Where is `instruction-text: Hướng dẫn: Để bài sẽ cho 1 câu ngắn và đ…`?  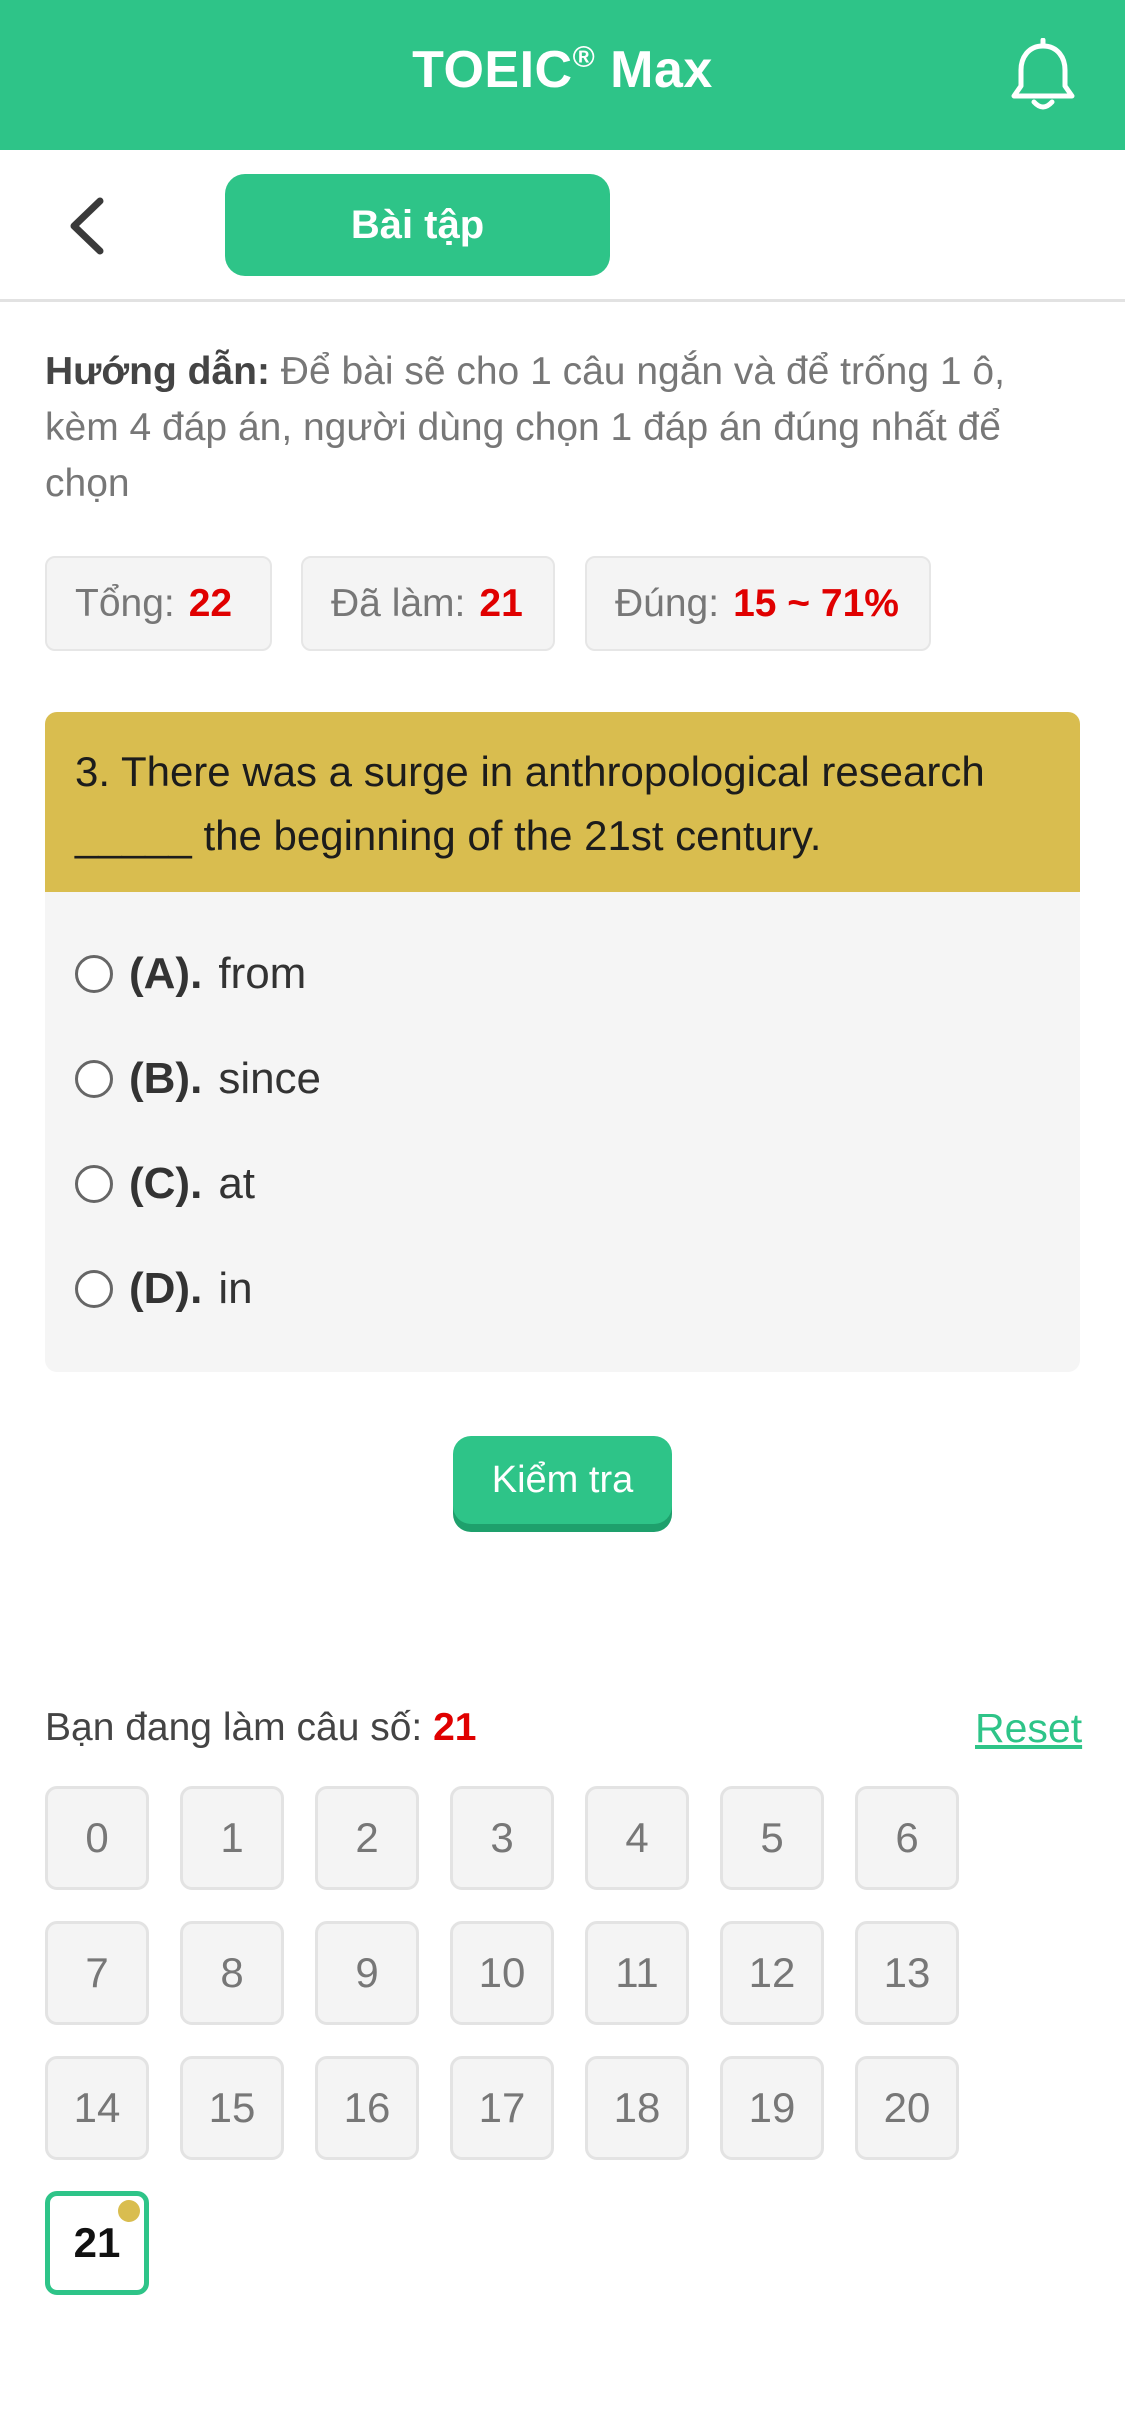
instruction-text: Hướng dẫn: Để bài sẽ cho 1 câu ngắn và đ… is located at coordinates (525, 427).